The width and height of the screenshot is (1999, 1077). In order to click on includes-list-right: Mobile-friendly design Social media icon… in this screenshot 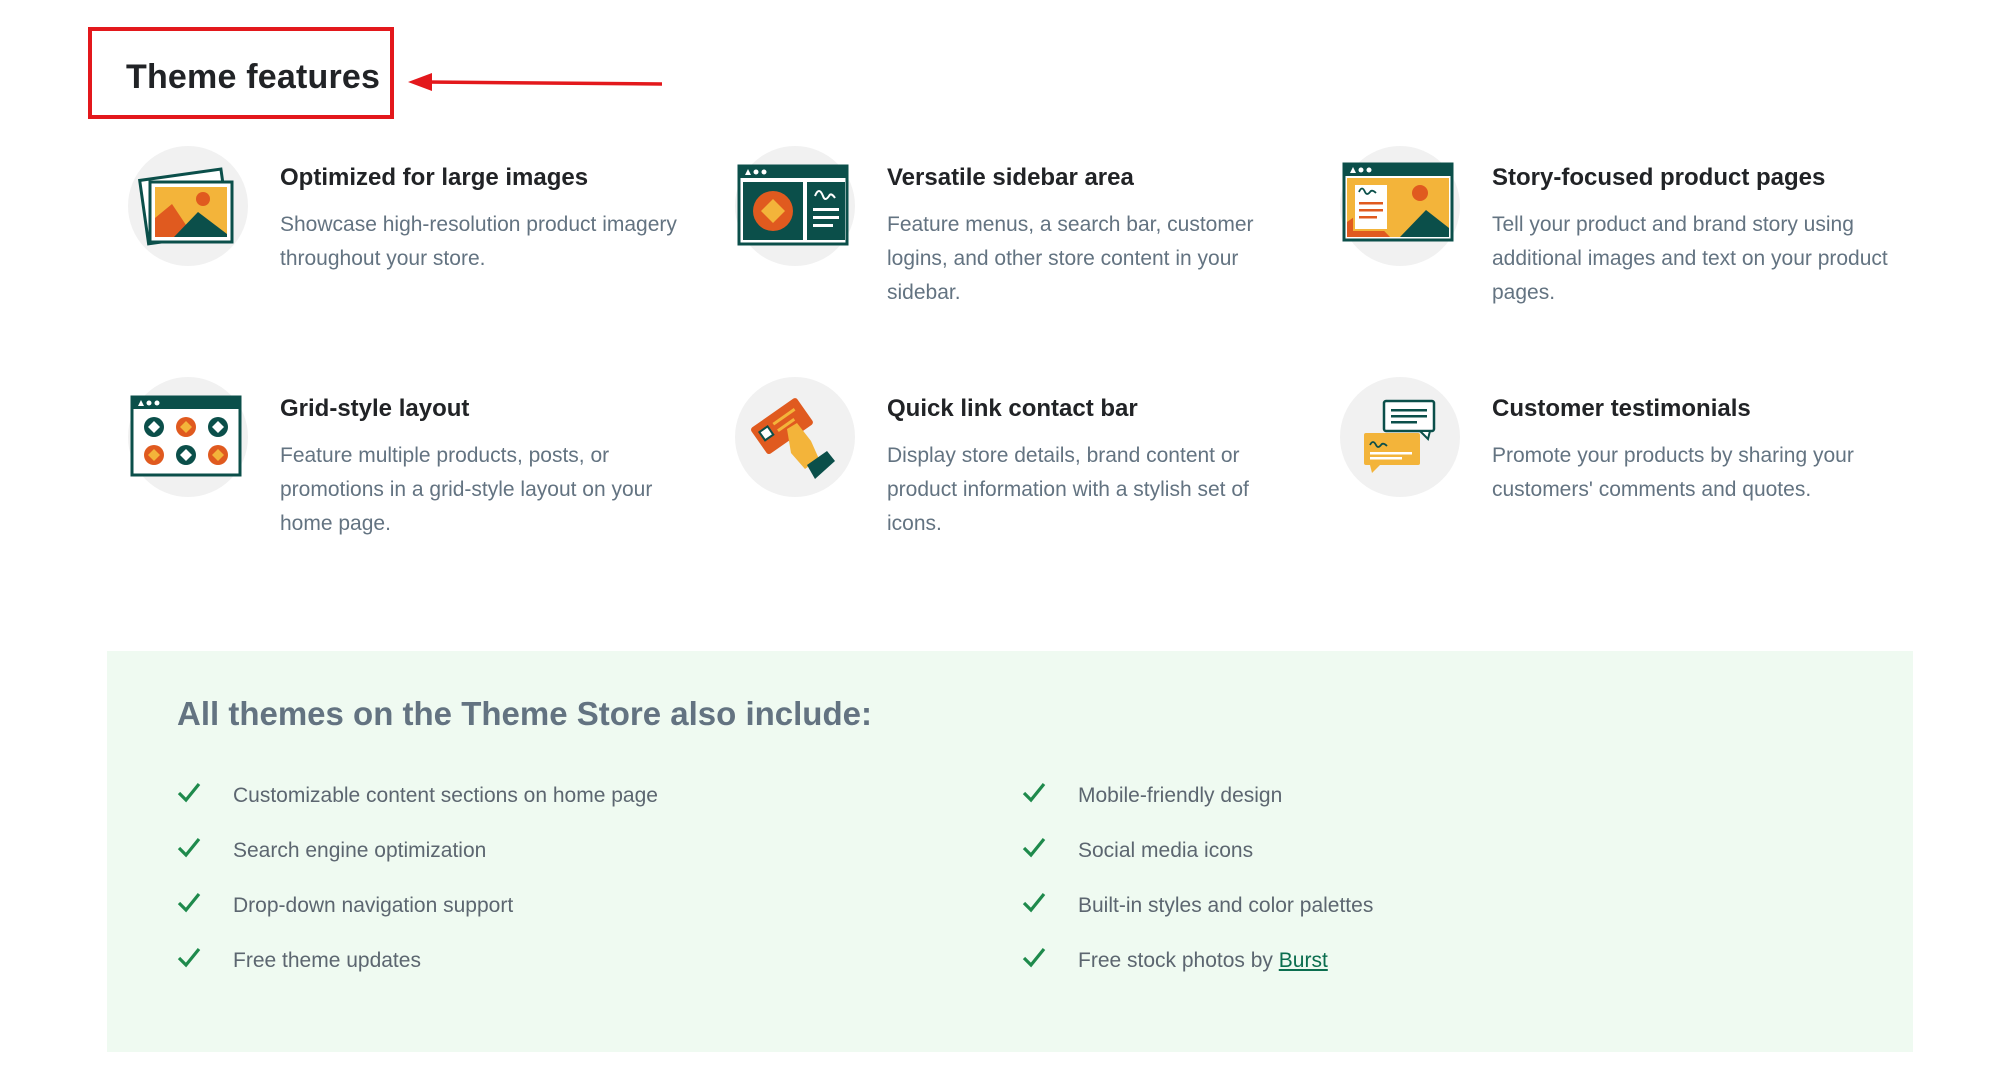, I will do `click(1197, 889)`.